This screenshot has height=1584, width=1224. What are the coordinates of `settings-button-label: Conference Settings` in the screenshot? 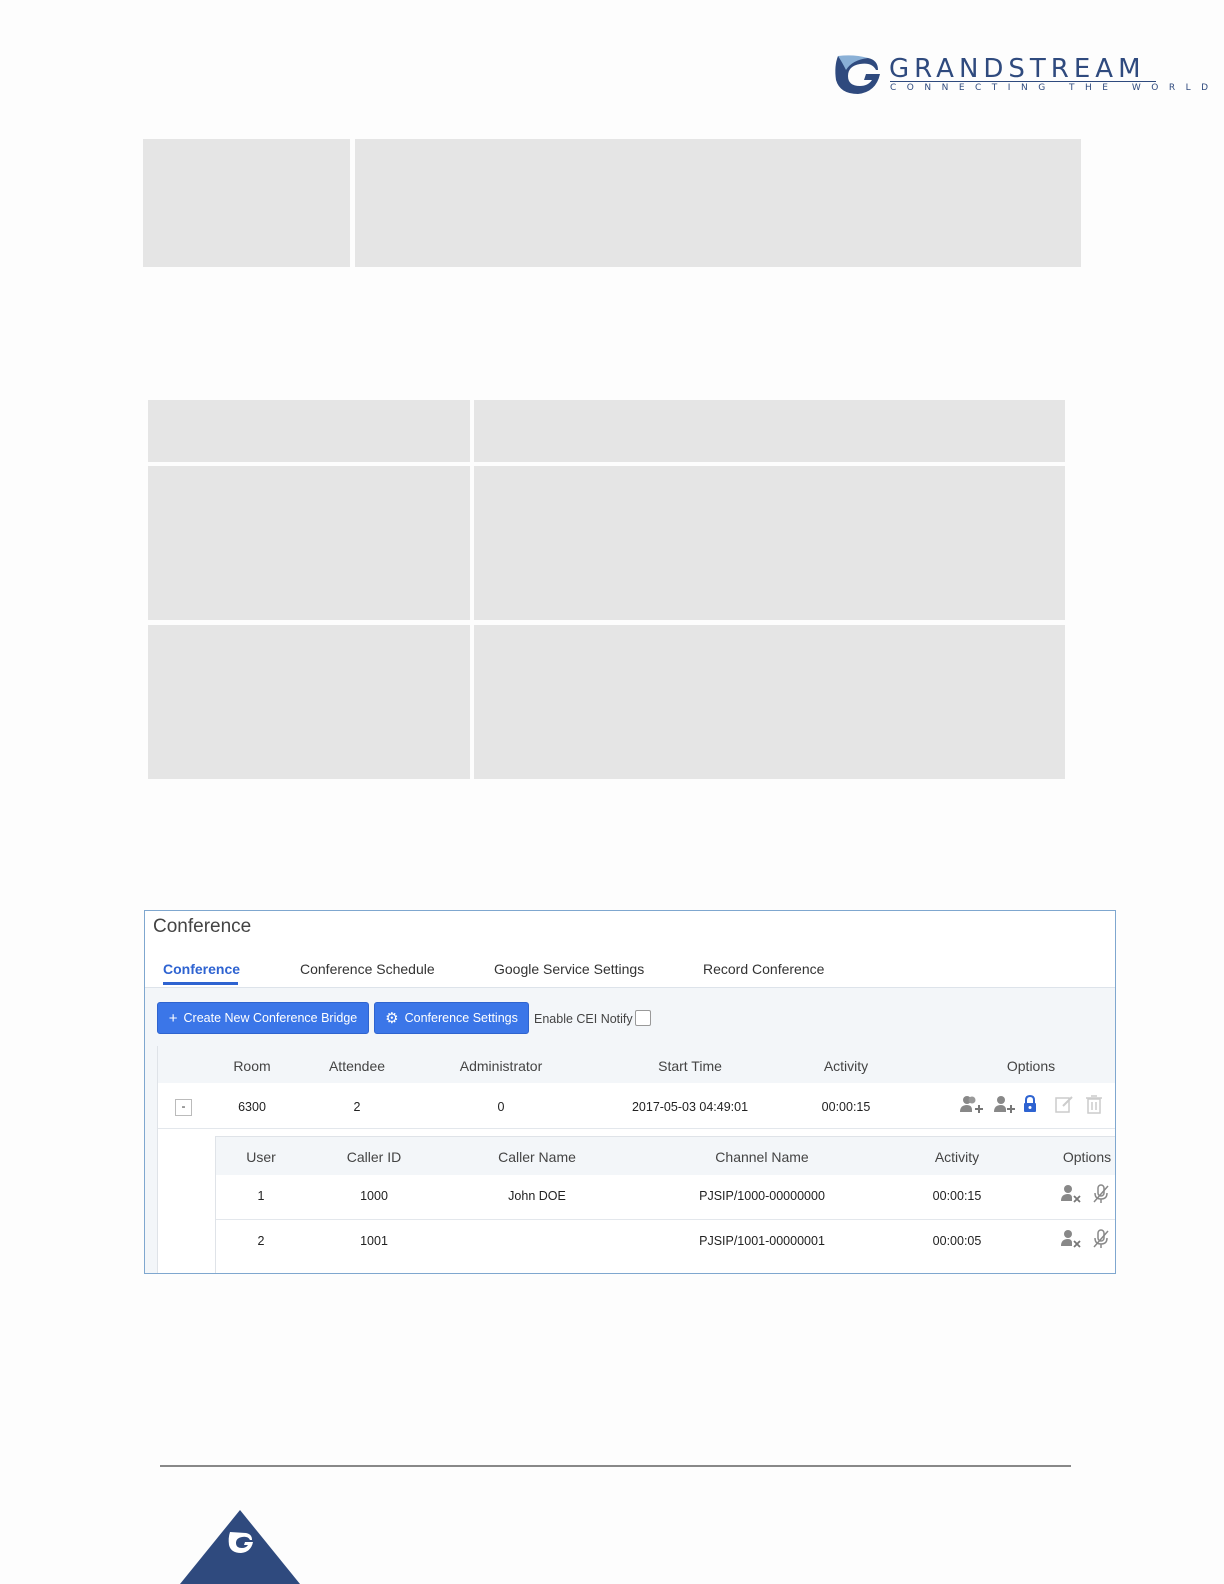 It's located at (461, 1018).